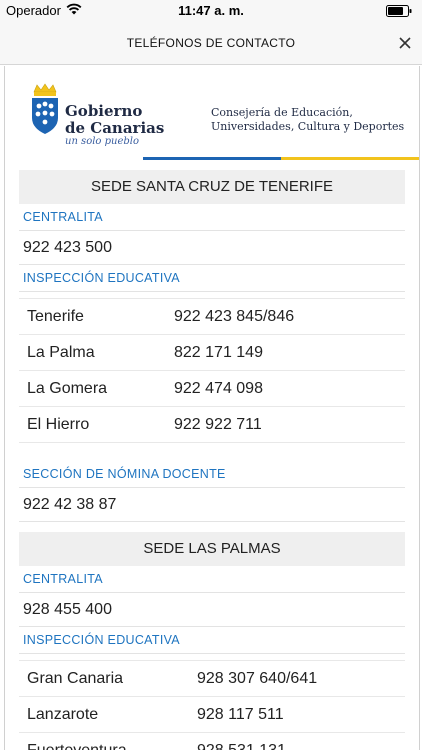  I want to click on island-phone-link: 928 531 131, so click(241, 741).